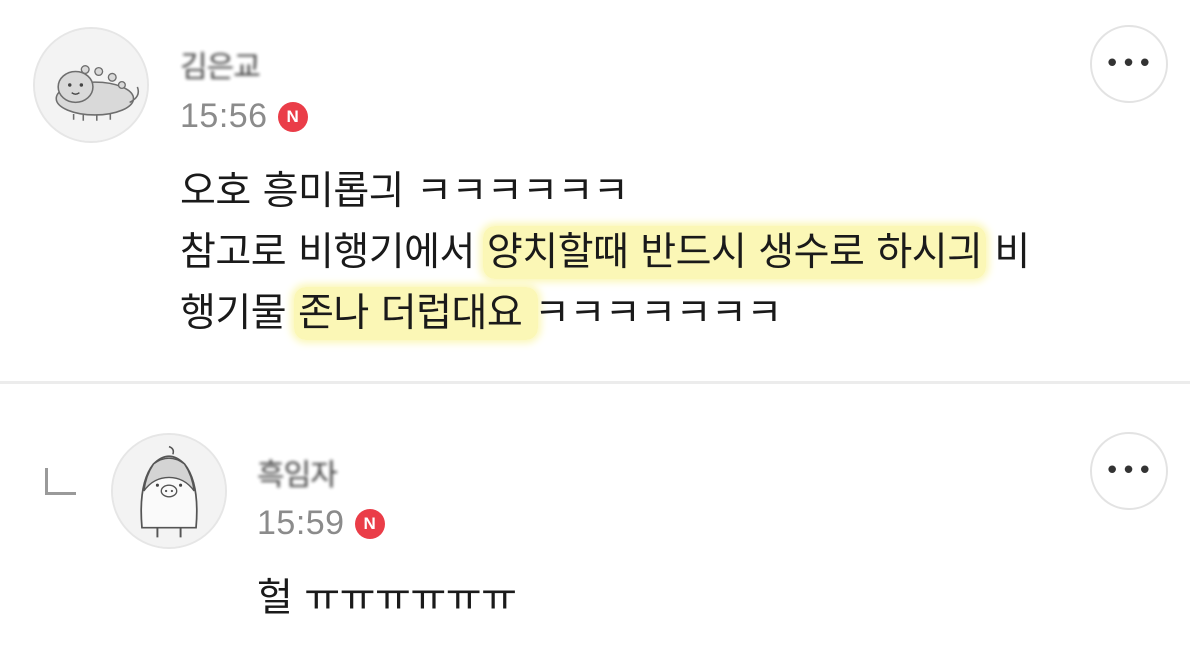  I want to click on reply-arrow-icon, so click(60, 481).